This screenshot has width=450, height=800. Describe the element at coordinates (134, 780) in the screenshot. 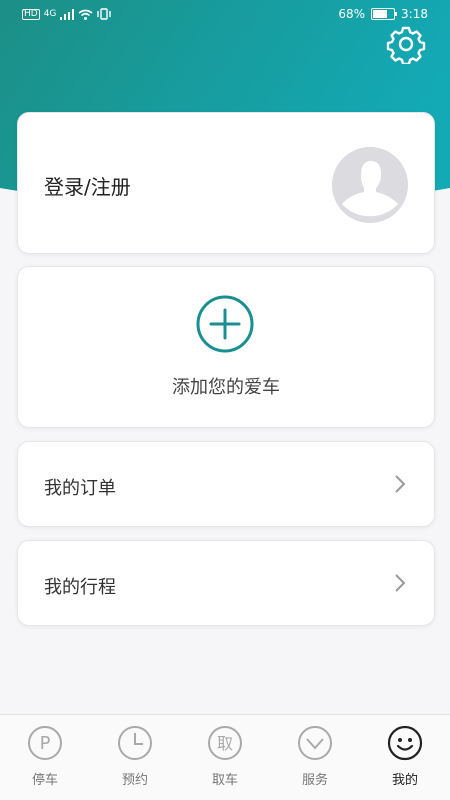

I see `tab-label: 预约` at that location.